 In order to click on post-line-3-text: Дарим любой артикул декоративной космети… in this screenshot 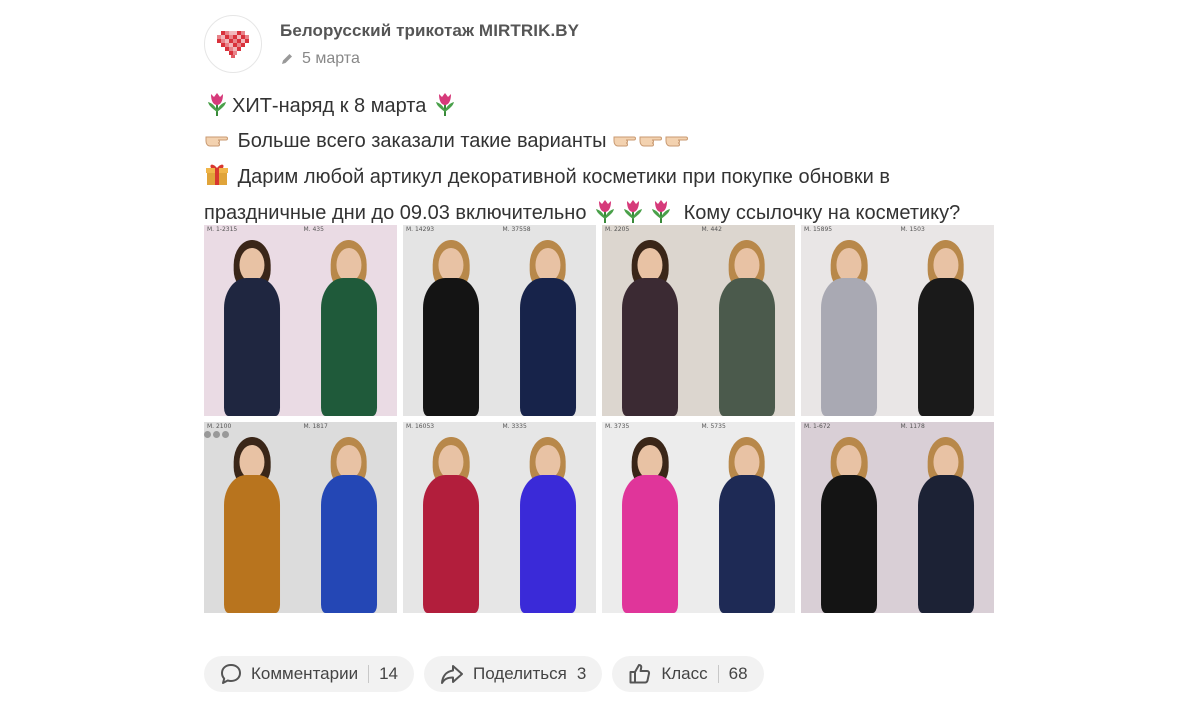, I will do `click(563, 177)`.